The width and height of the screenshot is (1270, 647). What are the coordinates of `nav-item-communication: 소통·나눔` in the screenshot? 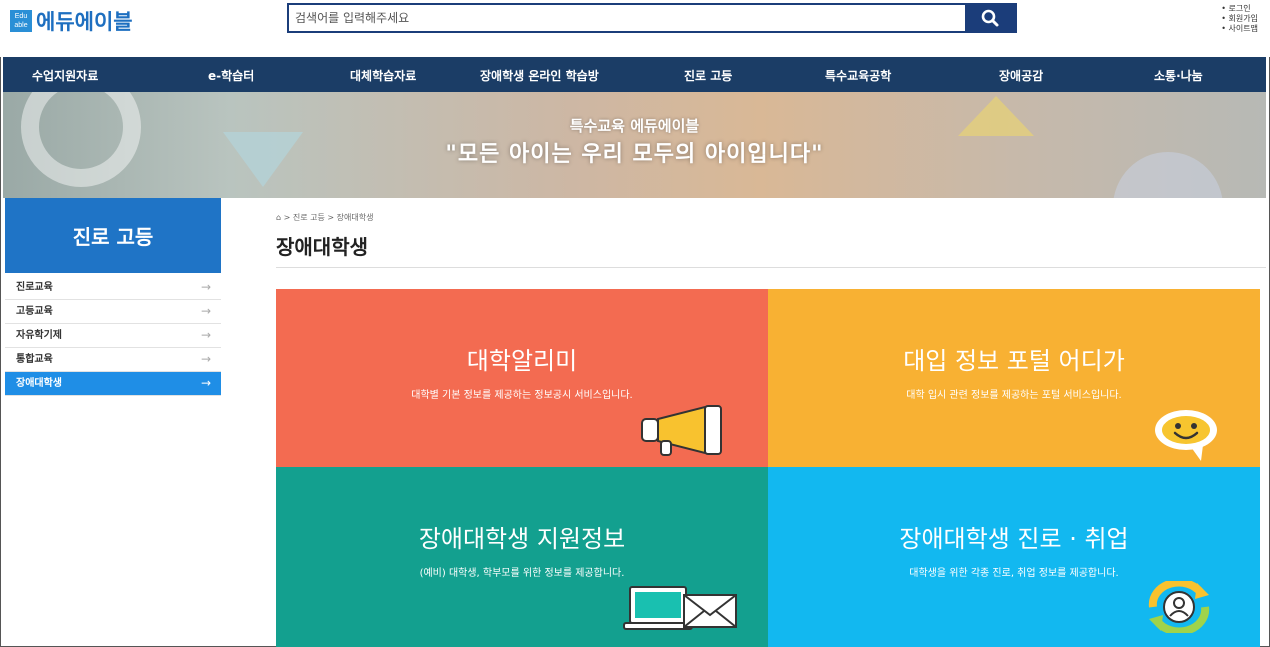 It's located at (1178, 75).